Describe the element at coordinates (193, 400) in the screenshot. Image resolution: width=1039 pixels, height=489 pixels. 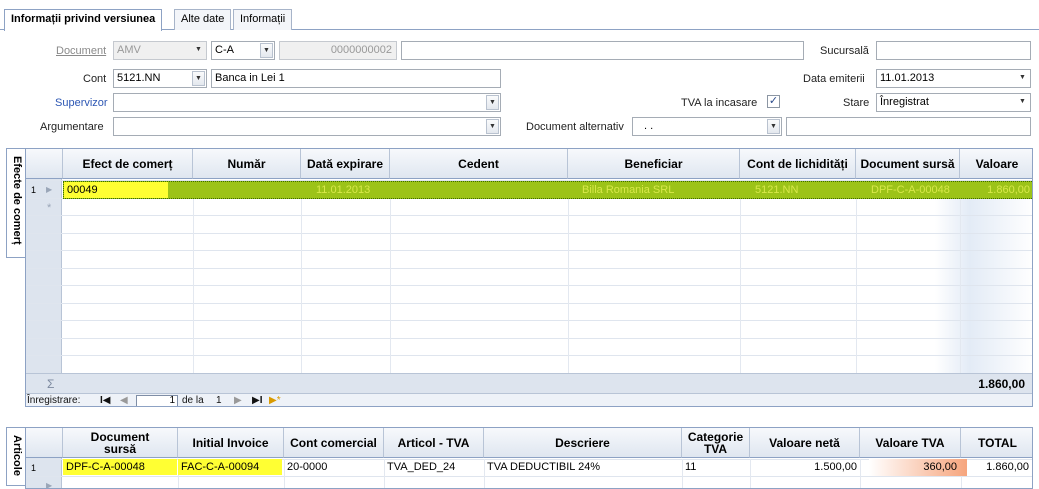
I see `navigator-of-label: de la` at that location.